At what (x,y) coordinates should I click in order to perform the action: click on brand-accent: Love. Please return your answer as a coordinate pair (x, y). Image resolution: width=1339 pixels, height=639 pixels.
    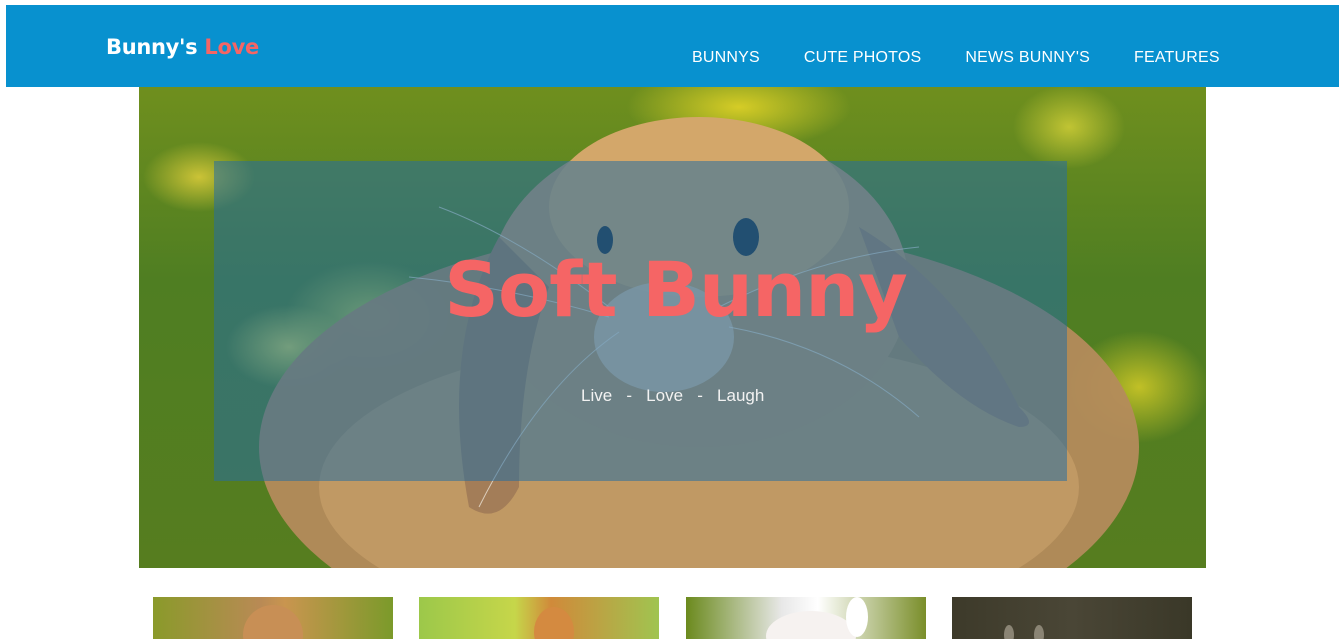
    Looking at the image, I should click on (231, 47).